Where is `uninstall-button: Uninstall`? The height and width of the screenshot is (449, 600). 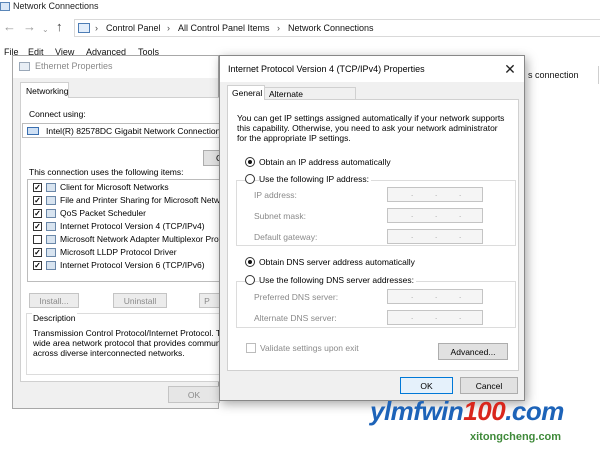 uninstall-button: Uninstall is located at coordinates (140, 300).